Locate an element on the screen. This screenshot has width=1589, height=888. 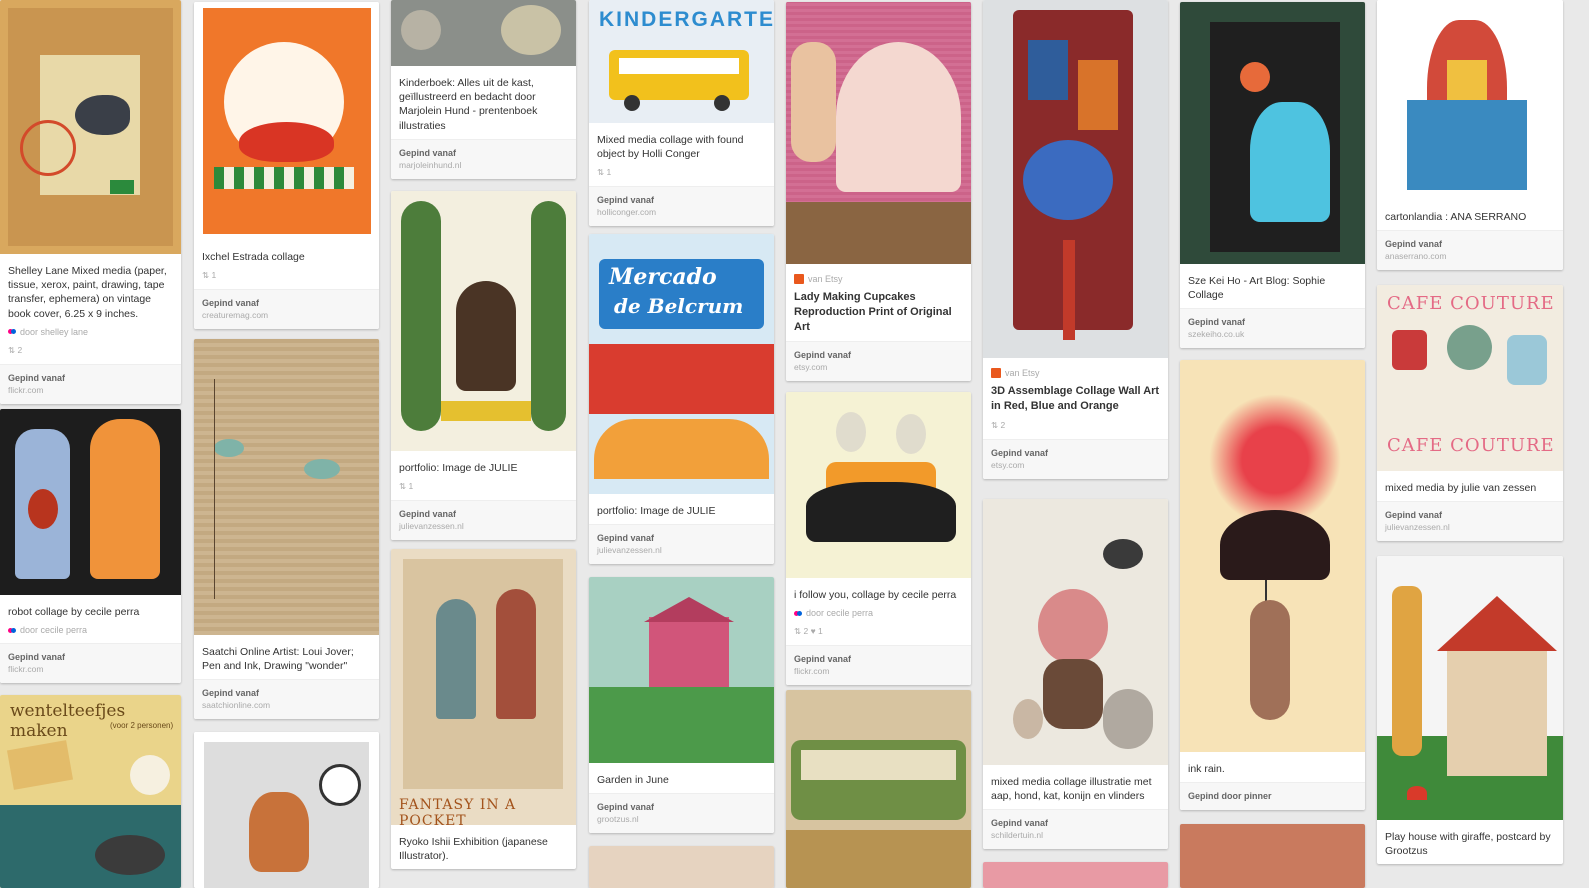
pin-description: Ixchel Estrada collage is located at coordinates (253, 257).